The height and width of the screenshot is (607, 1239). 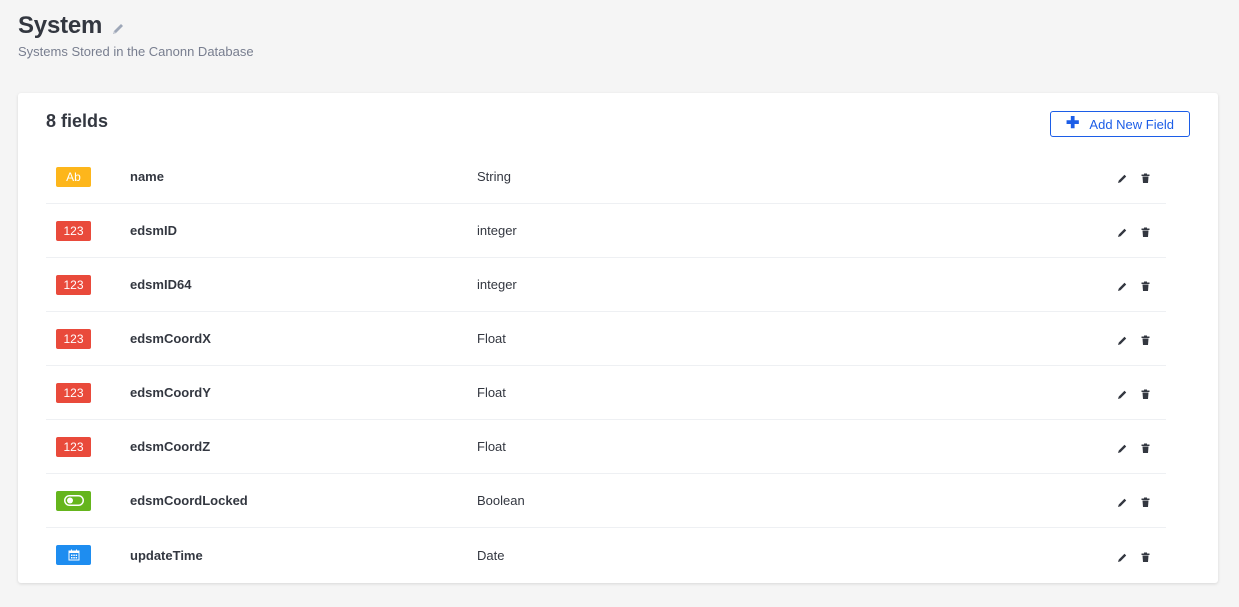 I want to click on toggle-icon, so click(x=73, y=500).